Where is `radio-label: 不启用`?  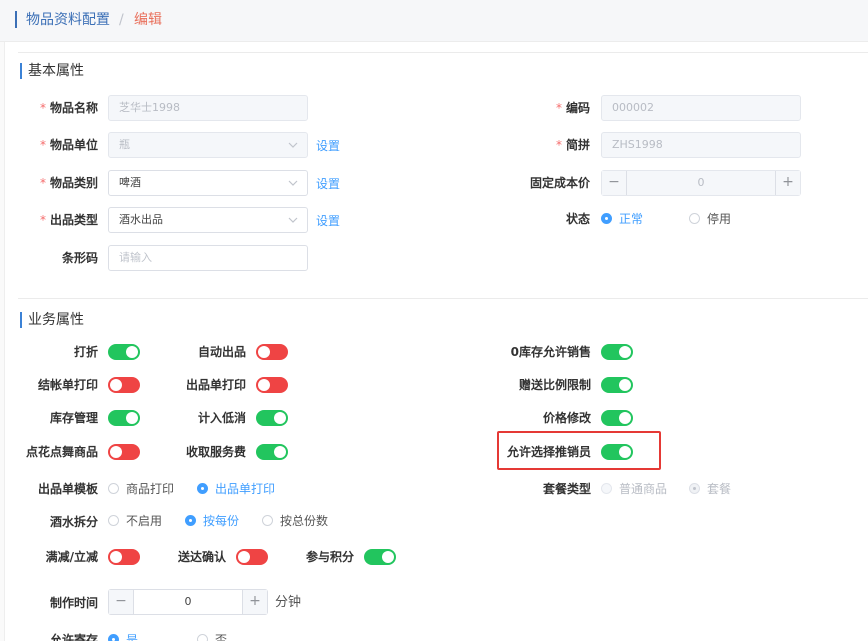 radio-label: 不启用 is located at coordinates (144, 521).